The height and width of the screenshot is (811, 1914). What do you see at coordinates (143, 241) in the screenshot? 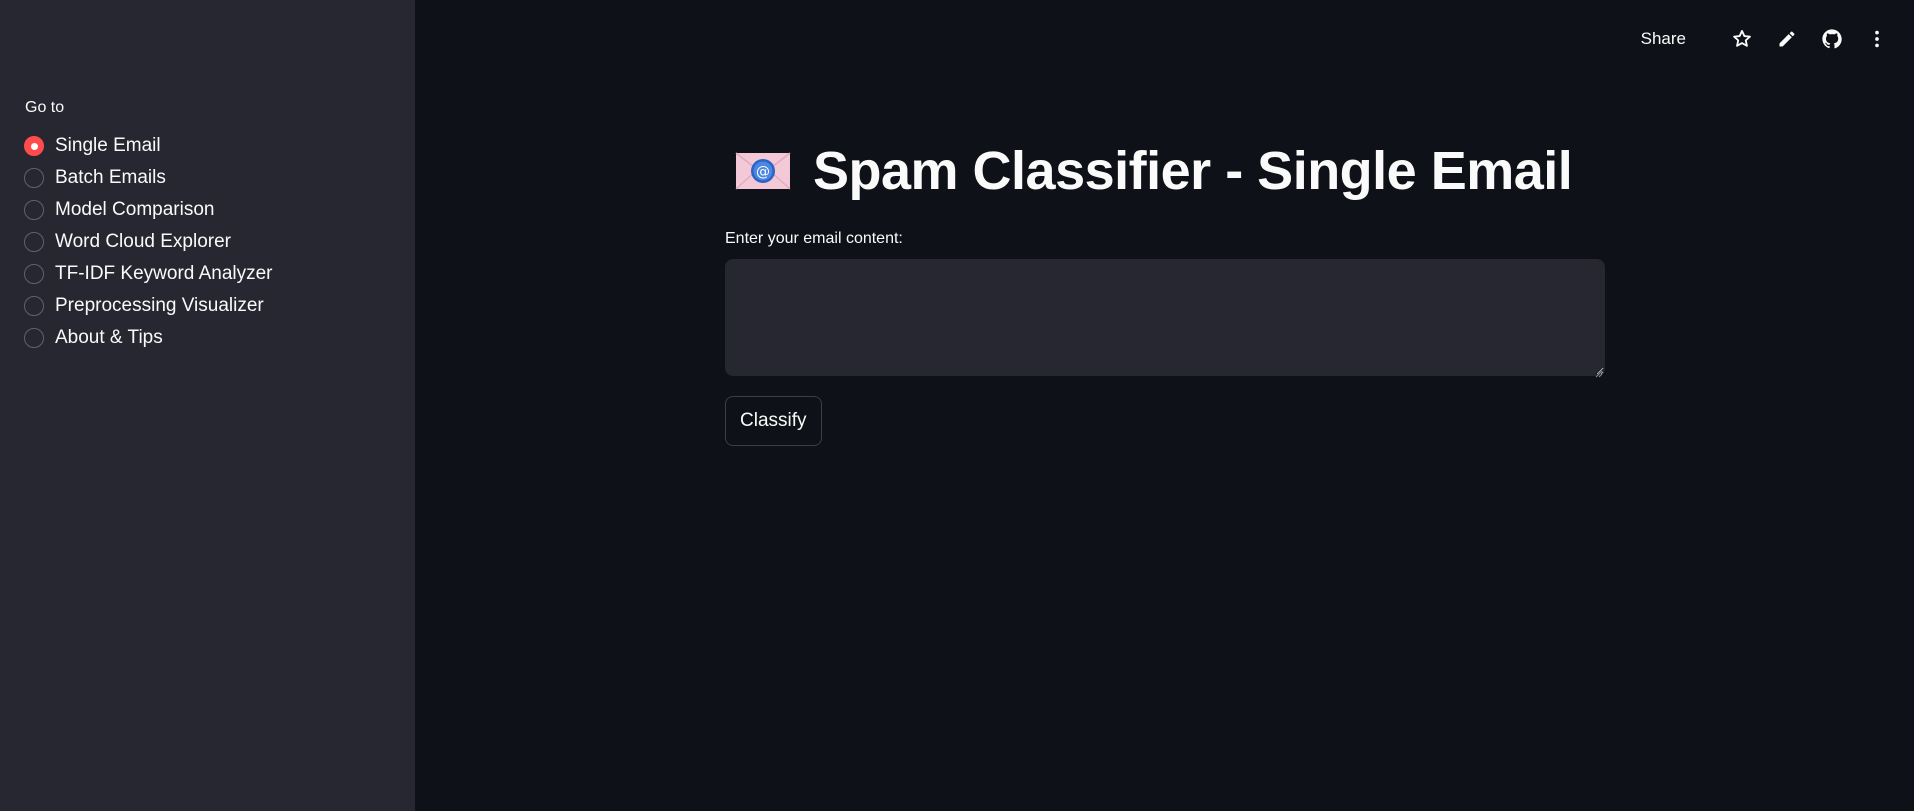
I see `sidebar-item-label: Word Cloud Explorer` at bounding box center [143, 241].